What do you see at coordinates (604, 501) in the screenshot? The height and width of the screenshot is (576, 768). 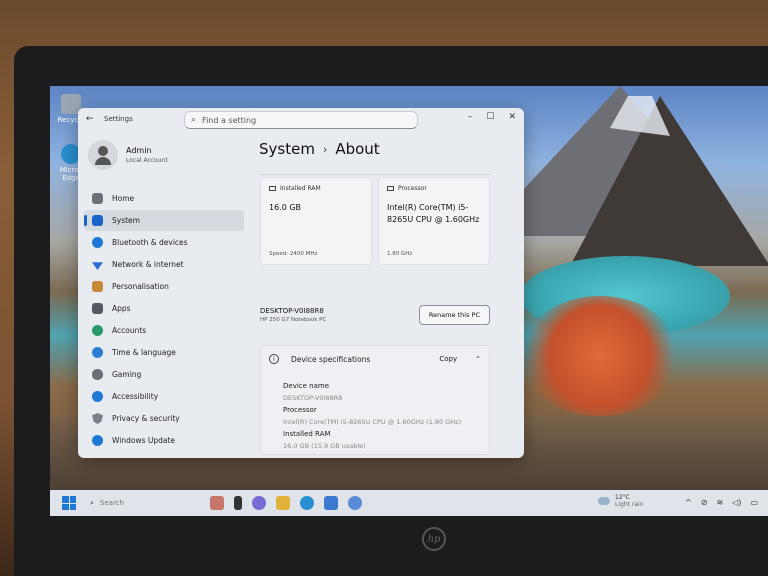 I see `cloud-rain-icon` at bounding box center [604, 501].